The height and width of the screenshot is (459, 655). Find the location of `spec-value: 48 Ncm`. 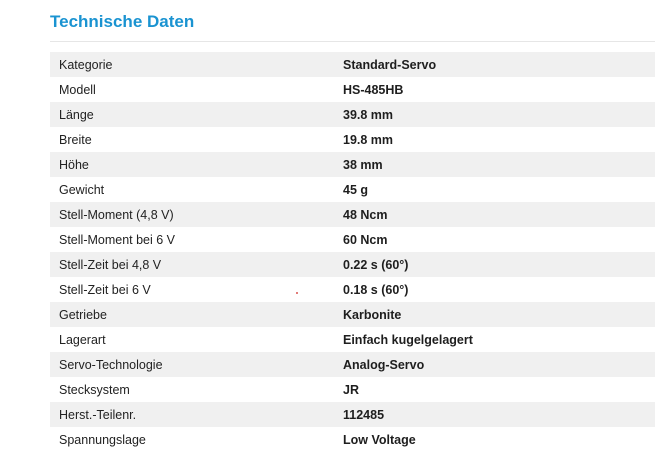

spec-value: 48 Ncm is located at coordinates (499, 214).